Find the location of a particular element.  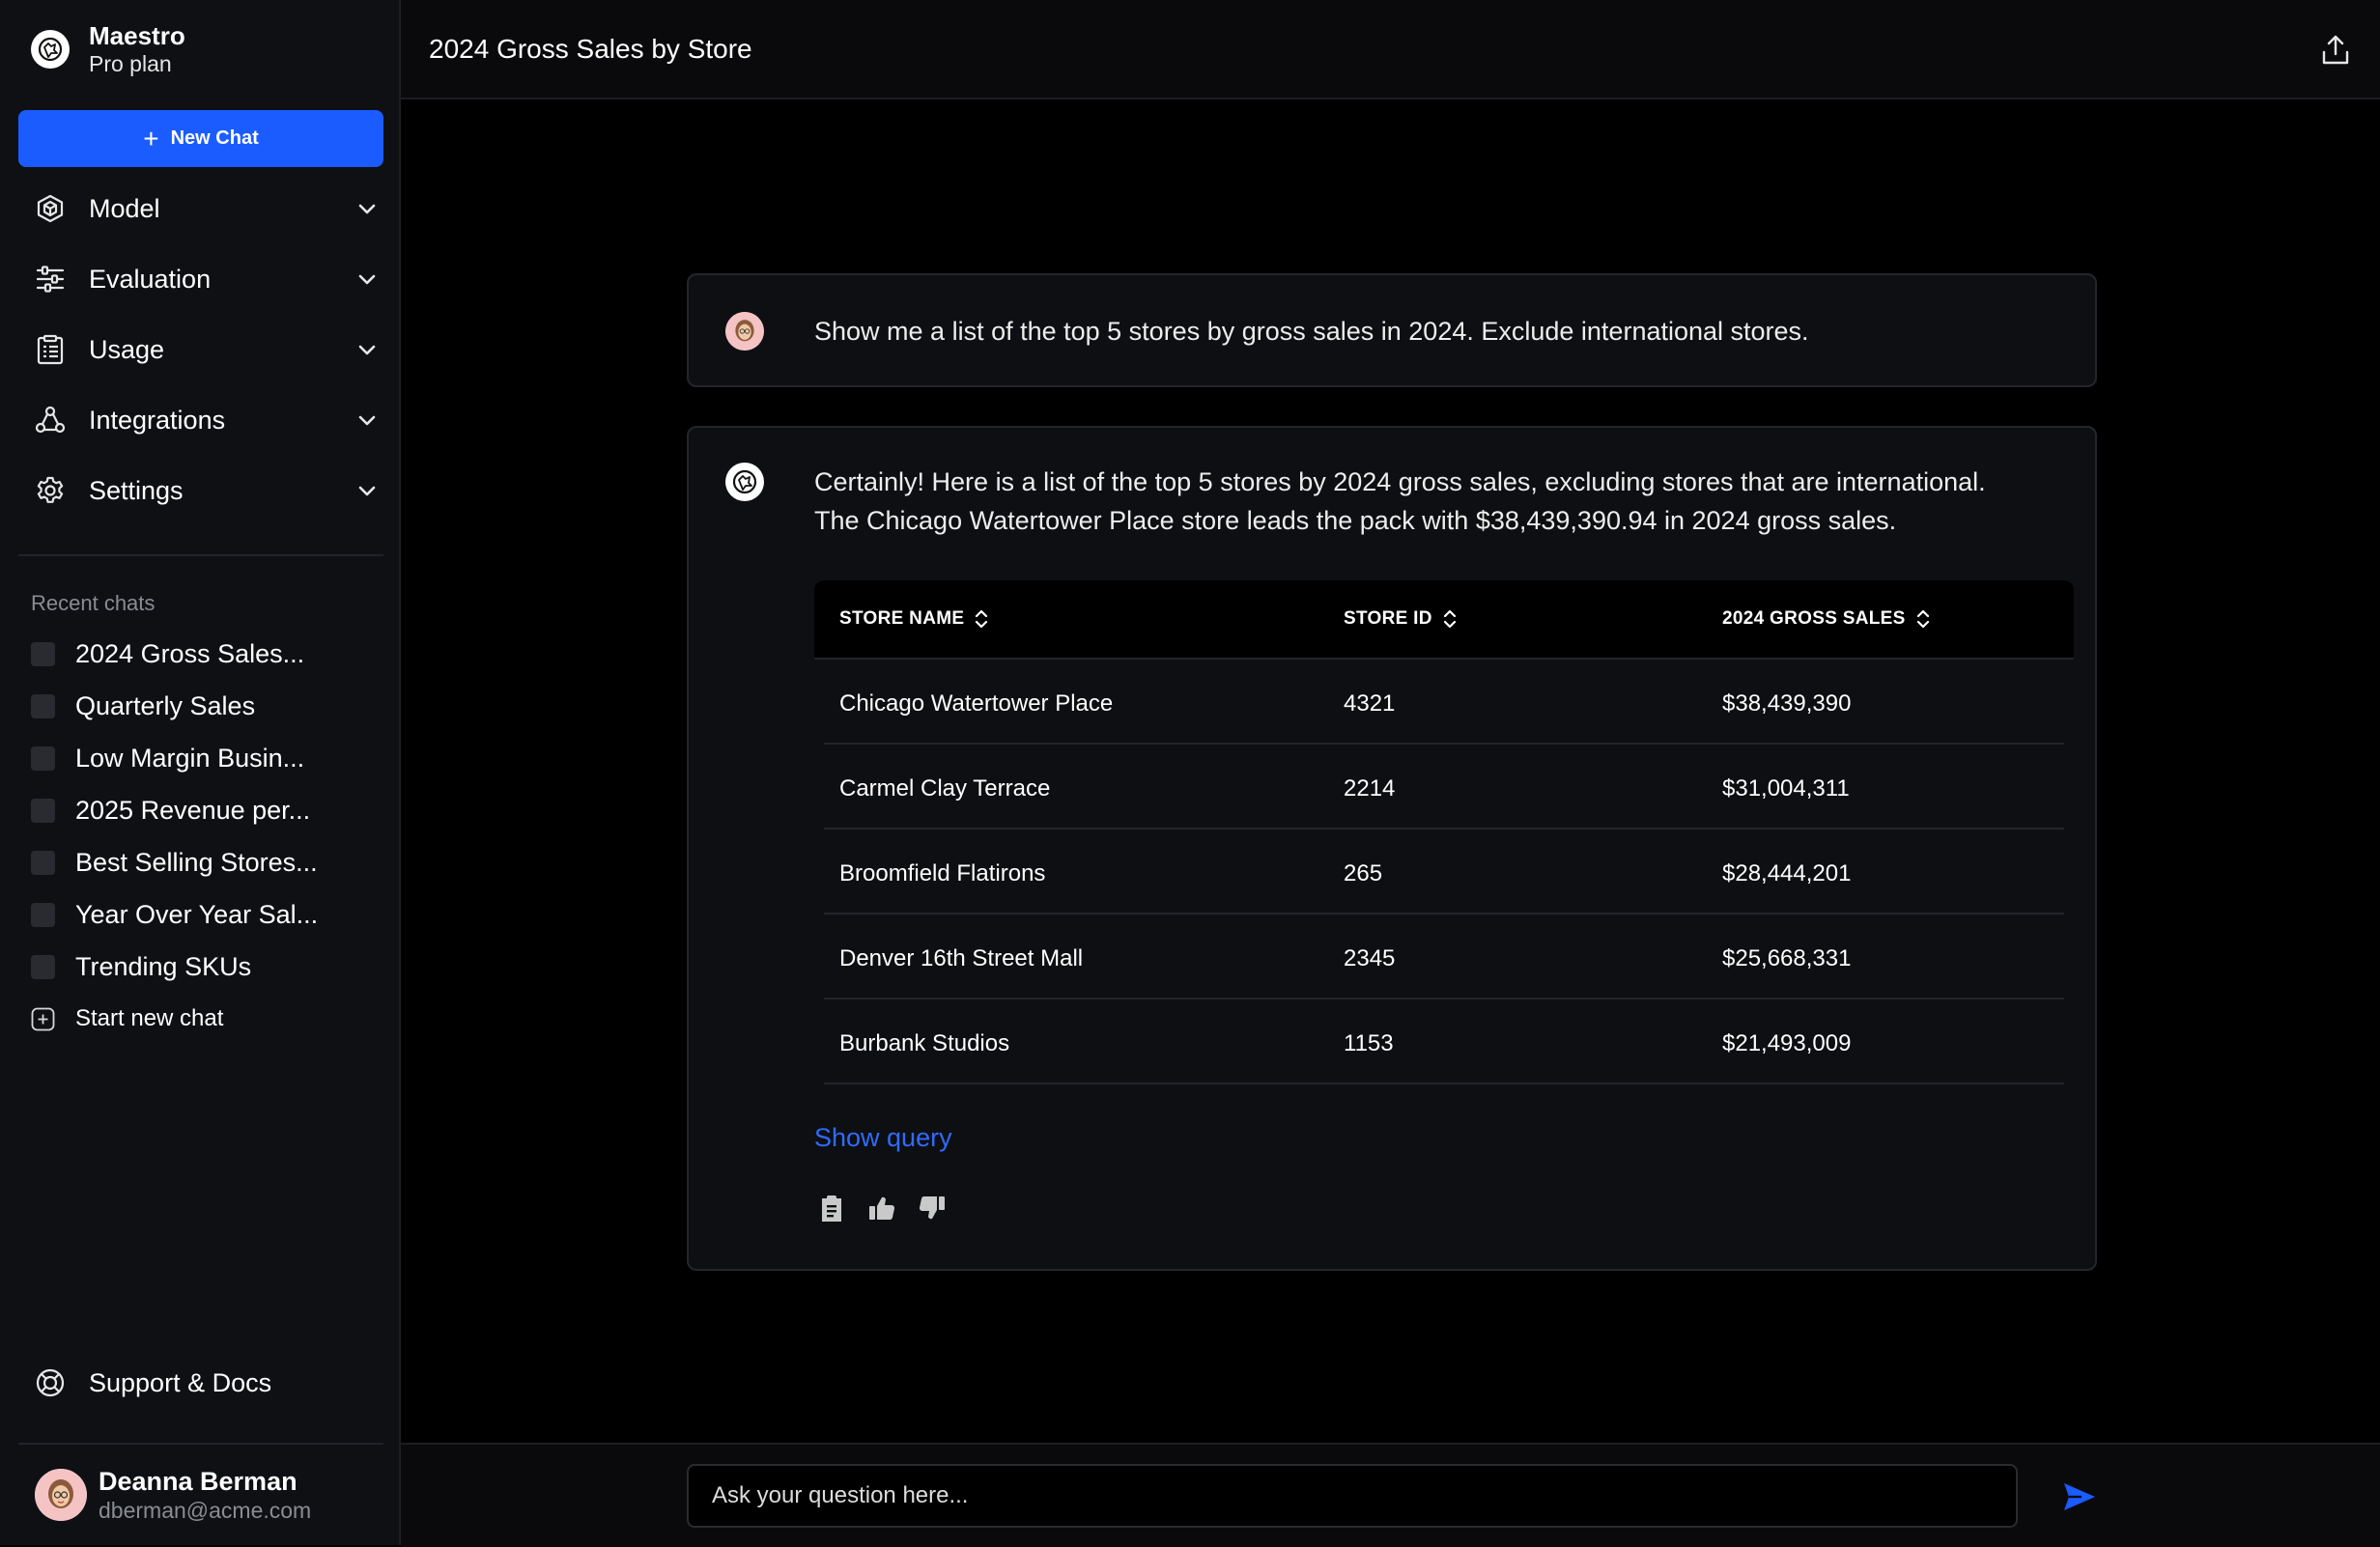

message-actions is located at coordinates (890, 1208).